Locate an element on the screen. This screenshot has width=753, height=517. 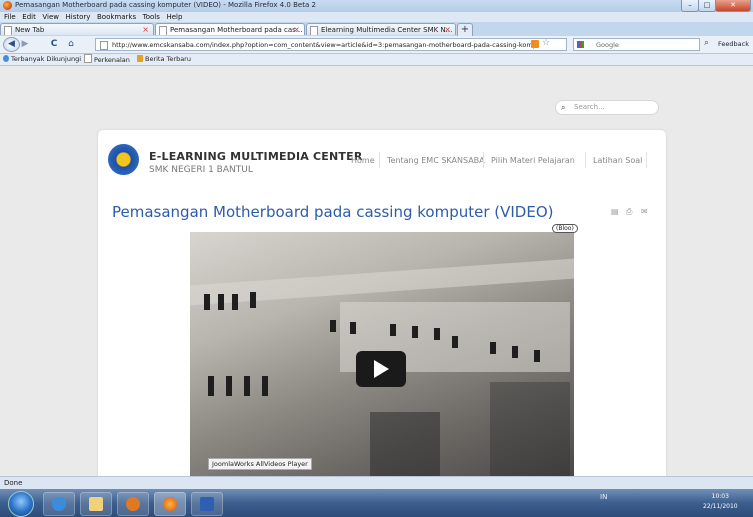
tab-label: New Tab is located at coordinates (30, 30).